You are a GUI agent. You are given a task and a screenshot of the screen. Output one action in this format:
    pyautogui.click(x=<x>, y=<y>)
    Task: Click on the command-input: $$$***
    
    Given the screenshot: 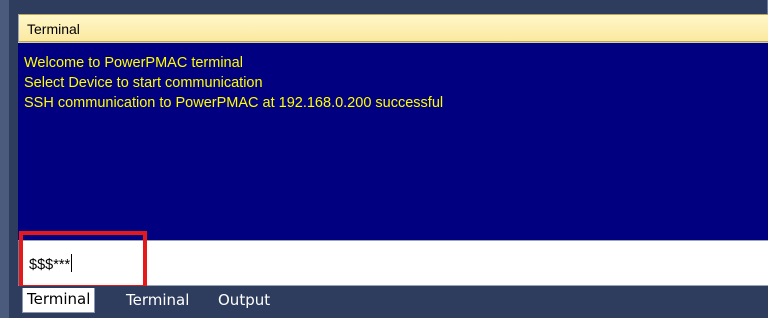 What is the action you would take?
    pyautogui.click(x=51, y=263)
    